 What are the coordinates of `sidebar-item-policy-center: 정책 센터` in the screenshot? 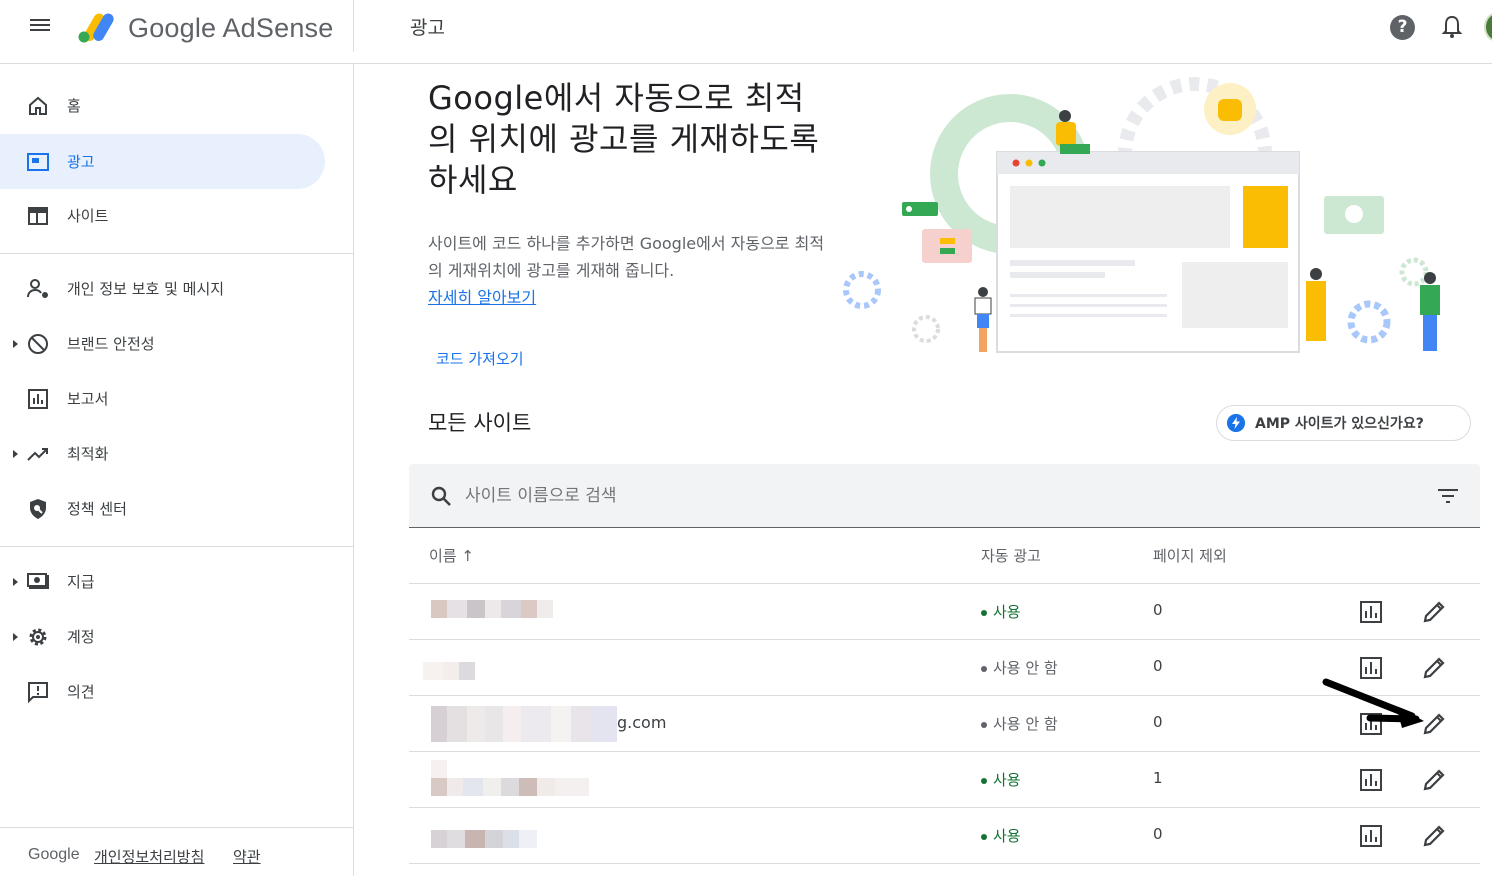 It's located at (162, 508).